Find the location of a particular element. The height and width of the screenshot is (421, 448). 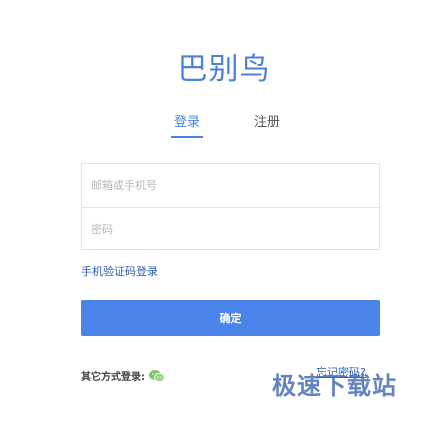

wechat-icon is located at coordinates (157, 375).